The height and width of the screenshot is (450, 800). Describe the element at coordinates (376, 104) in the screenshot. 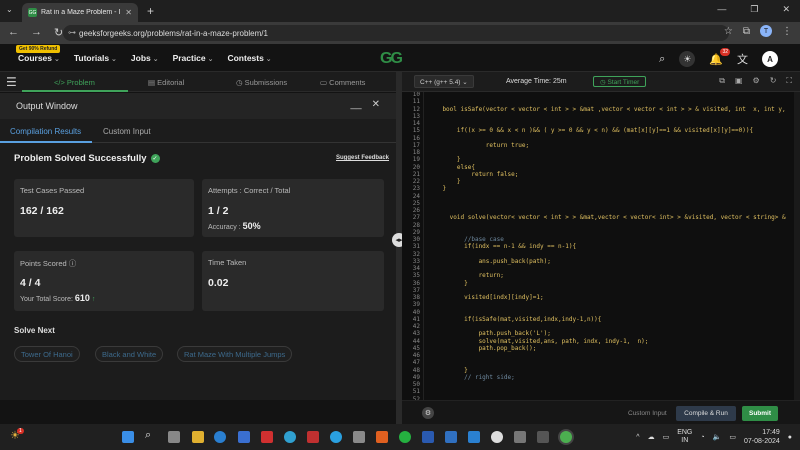

I see `close-output-icon: ✕` at that location.